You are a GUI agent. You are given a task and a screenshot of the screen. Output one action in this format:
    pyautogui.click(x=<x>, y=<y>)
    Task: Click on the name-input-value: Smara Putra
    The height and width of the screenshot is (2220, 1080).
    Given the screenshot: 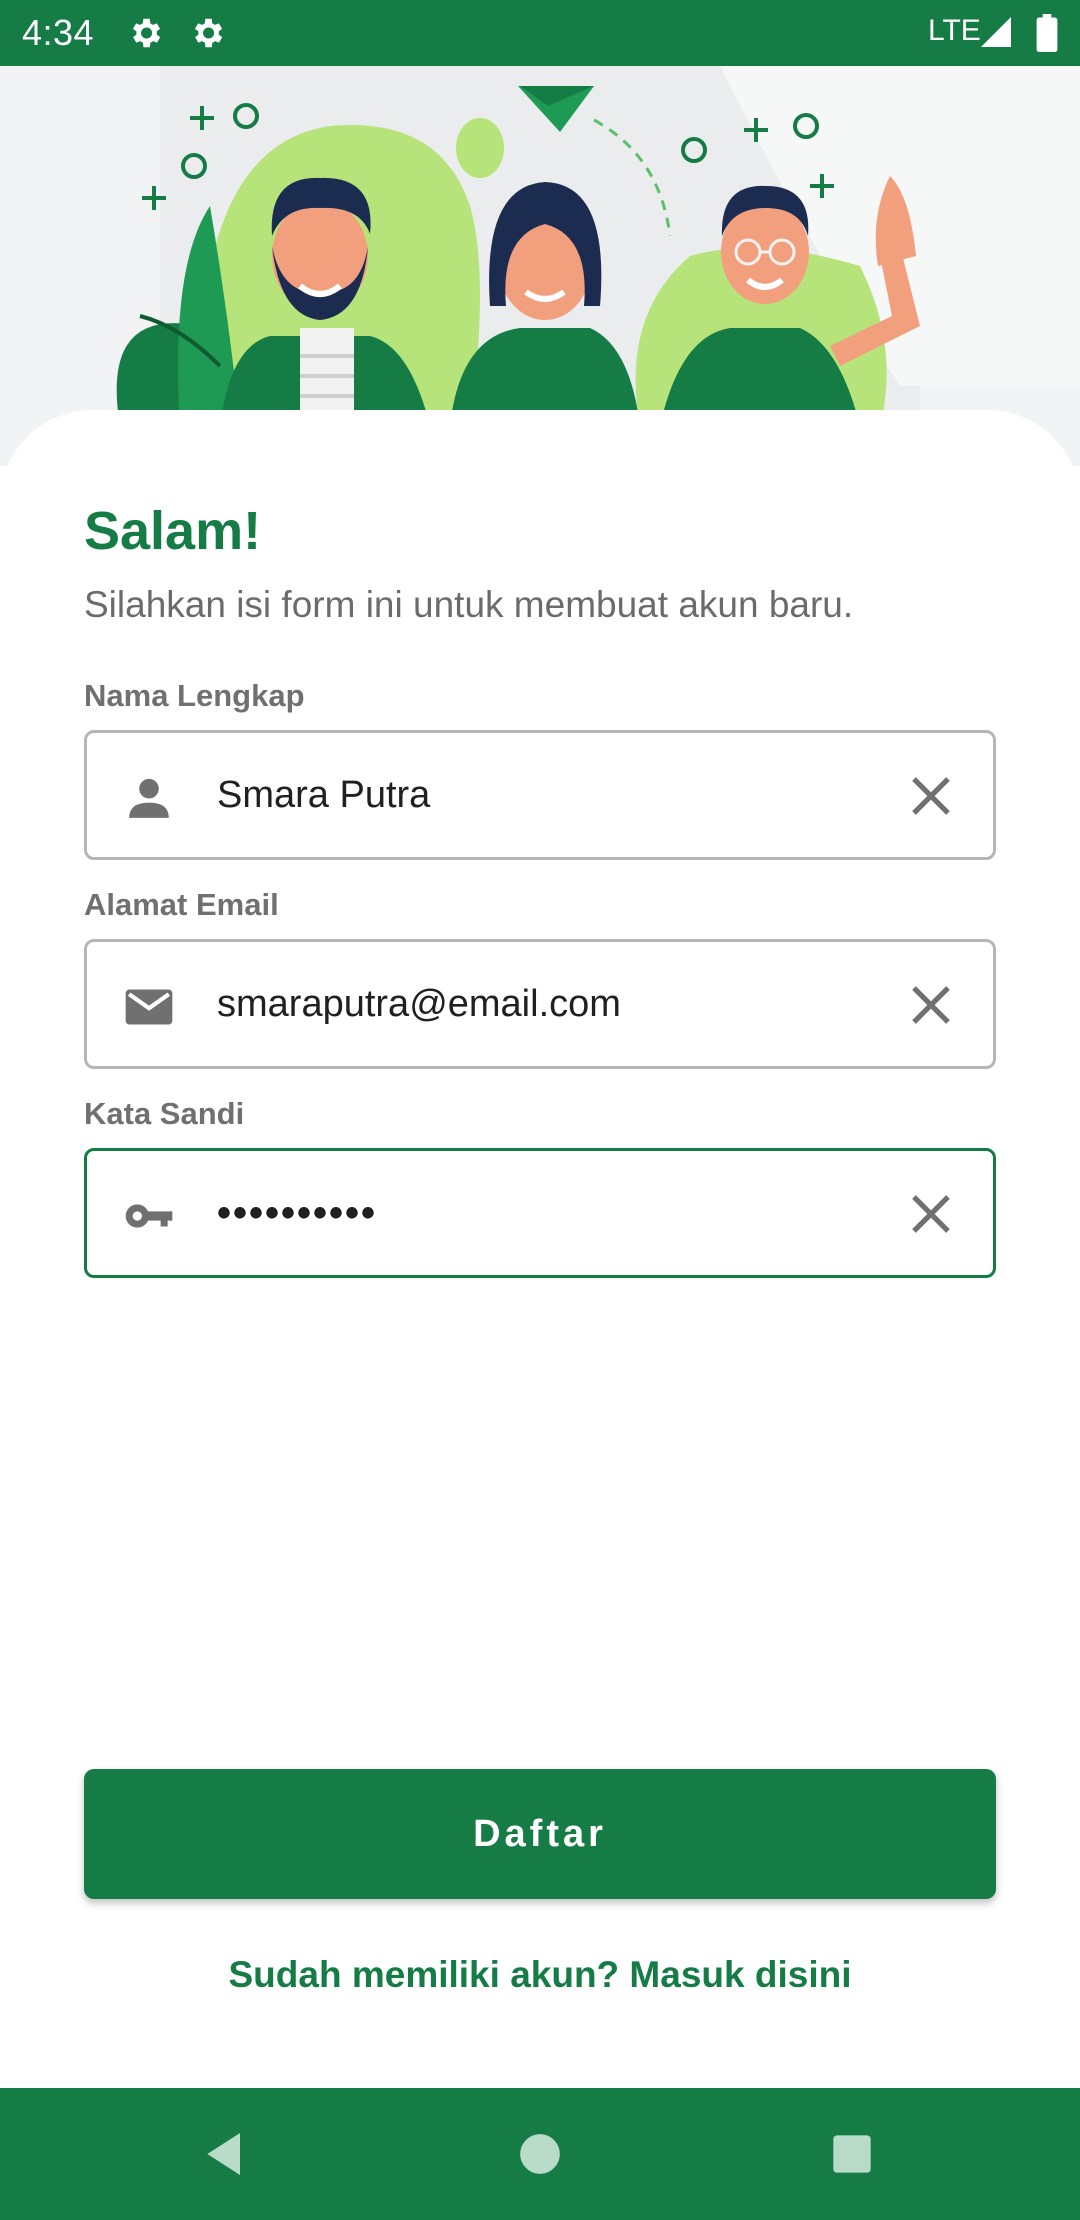 What is the action you would take?
    pyautogui.click(x=323, y=795)
    